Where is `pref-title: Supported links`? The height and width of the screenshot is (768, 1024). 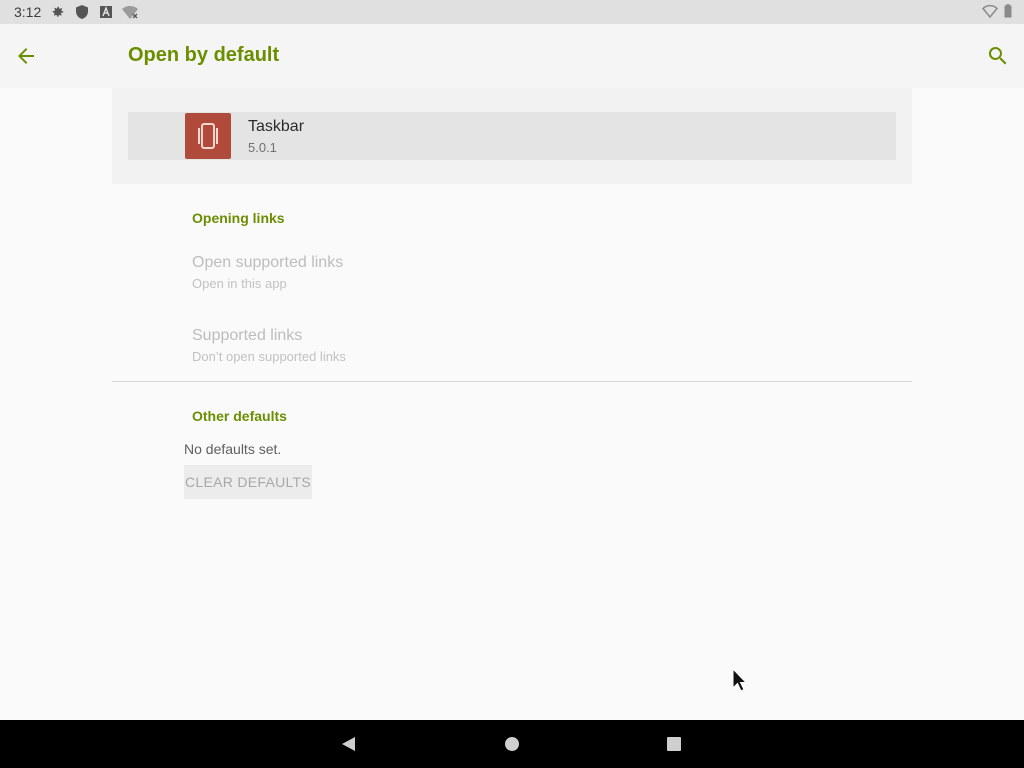 pref-title: Supported links is located at coordinates (247, 335).